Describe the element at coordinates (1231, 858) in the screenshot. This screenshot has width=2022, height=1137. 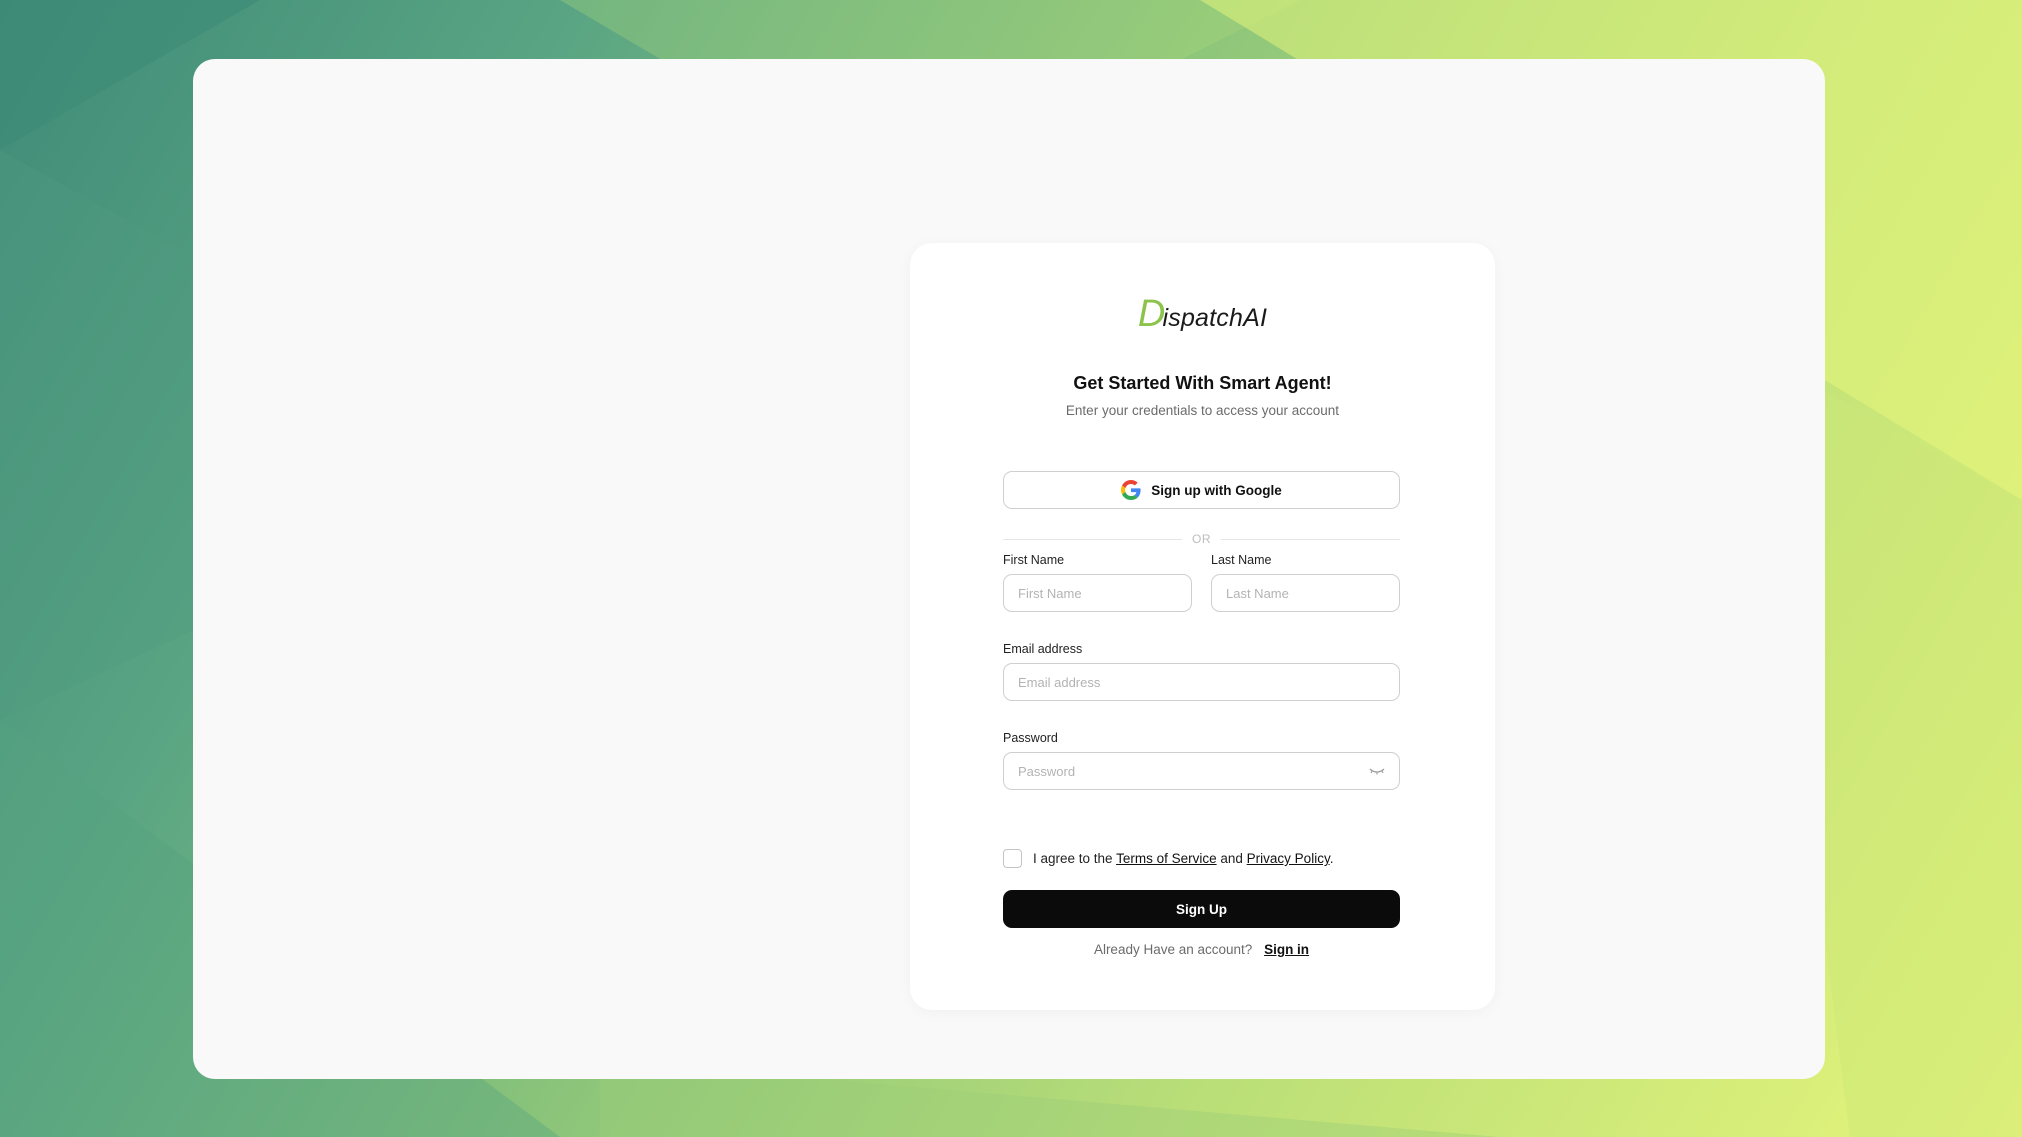
I see `terms-and: and` at that location.